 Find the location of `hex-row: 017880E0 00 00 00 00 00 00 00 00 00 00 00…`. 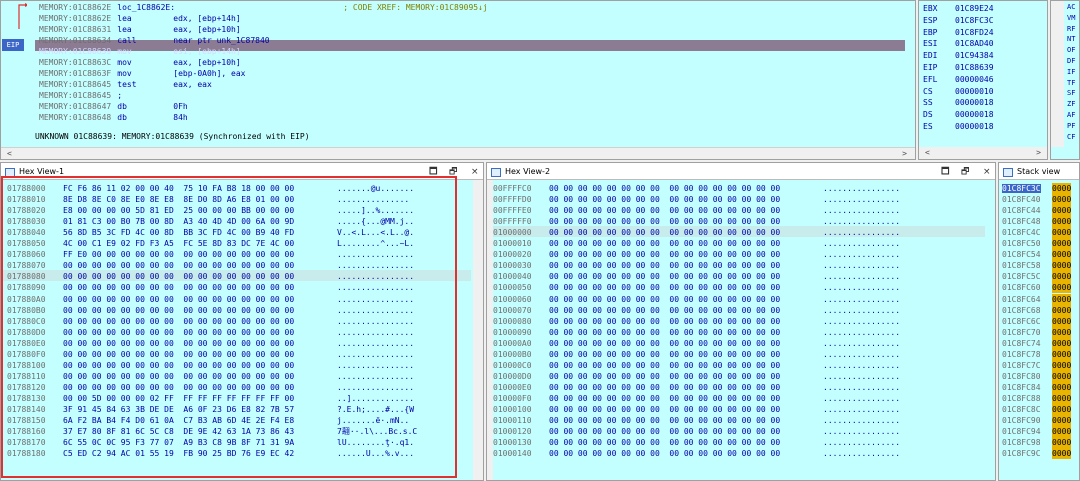

hex-row: 017880E0 00 00 00 00 00 00 00 00 00 00 00… is located at coordinates (210, 343).